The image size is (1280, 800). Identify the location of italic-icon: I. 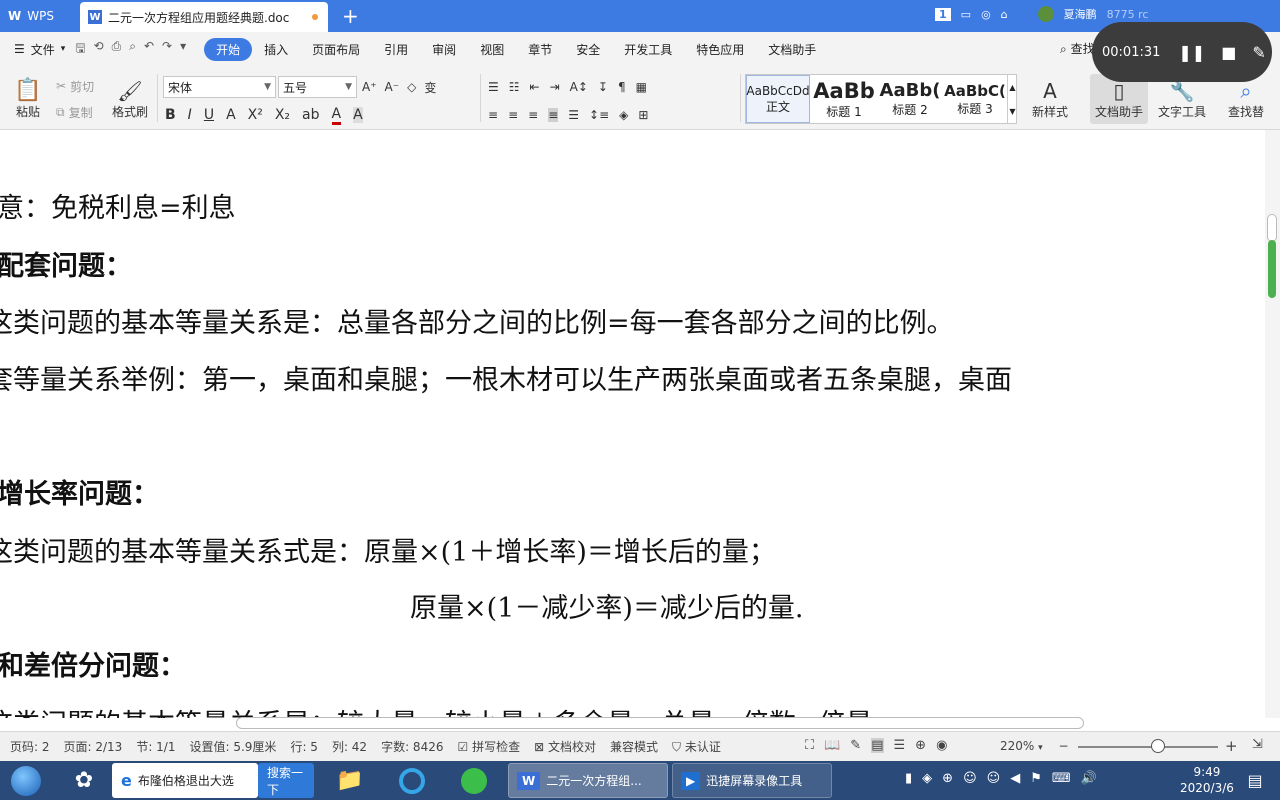
(190, 115).